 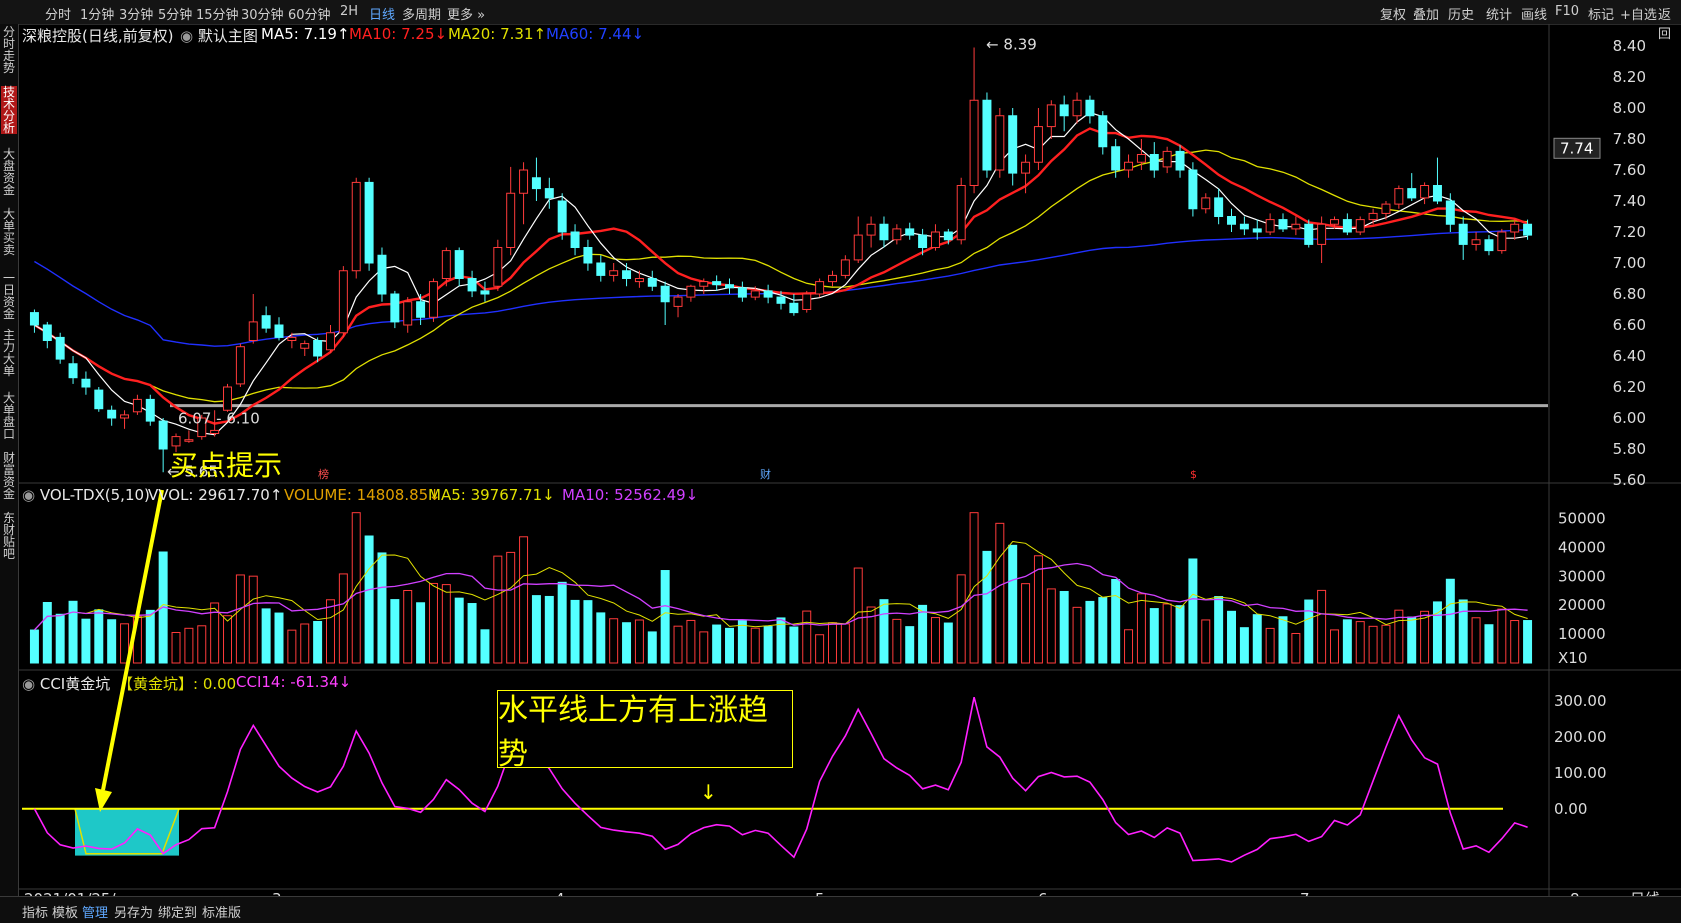 I want to click on volume-tick: 40000, so click(x=1582, y=547).